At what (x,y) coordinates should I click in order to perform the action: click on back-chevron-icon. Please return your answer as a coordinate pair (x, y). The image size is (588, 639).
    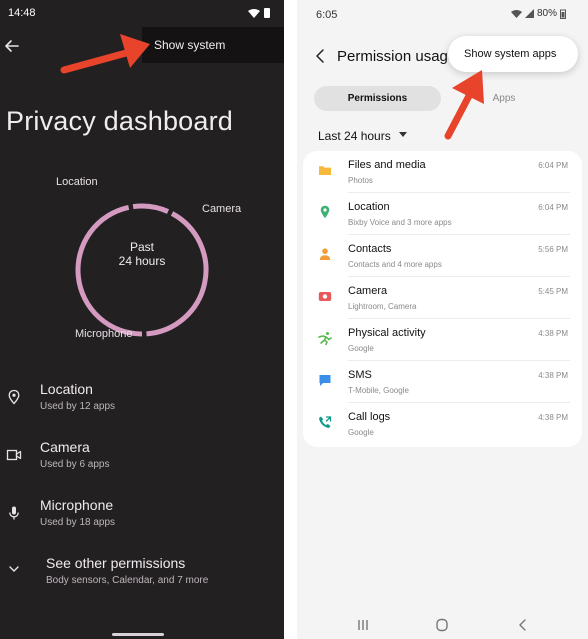
    Looking at the image, I should click on (320, 56).